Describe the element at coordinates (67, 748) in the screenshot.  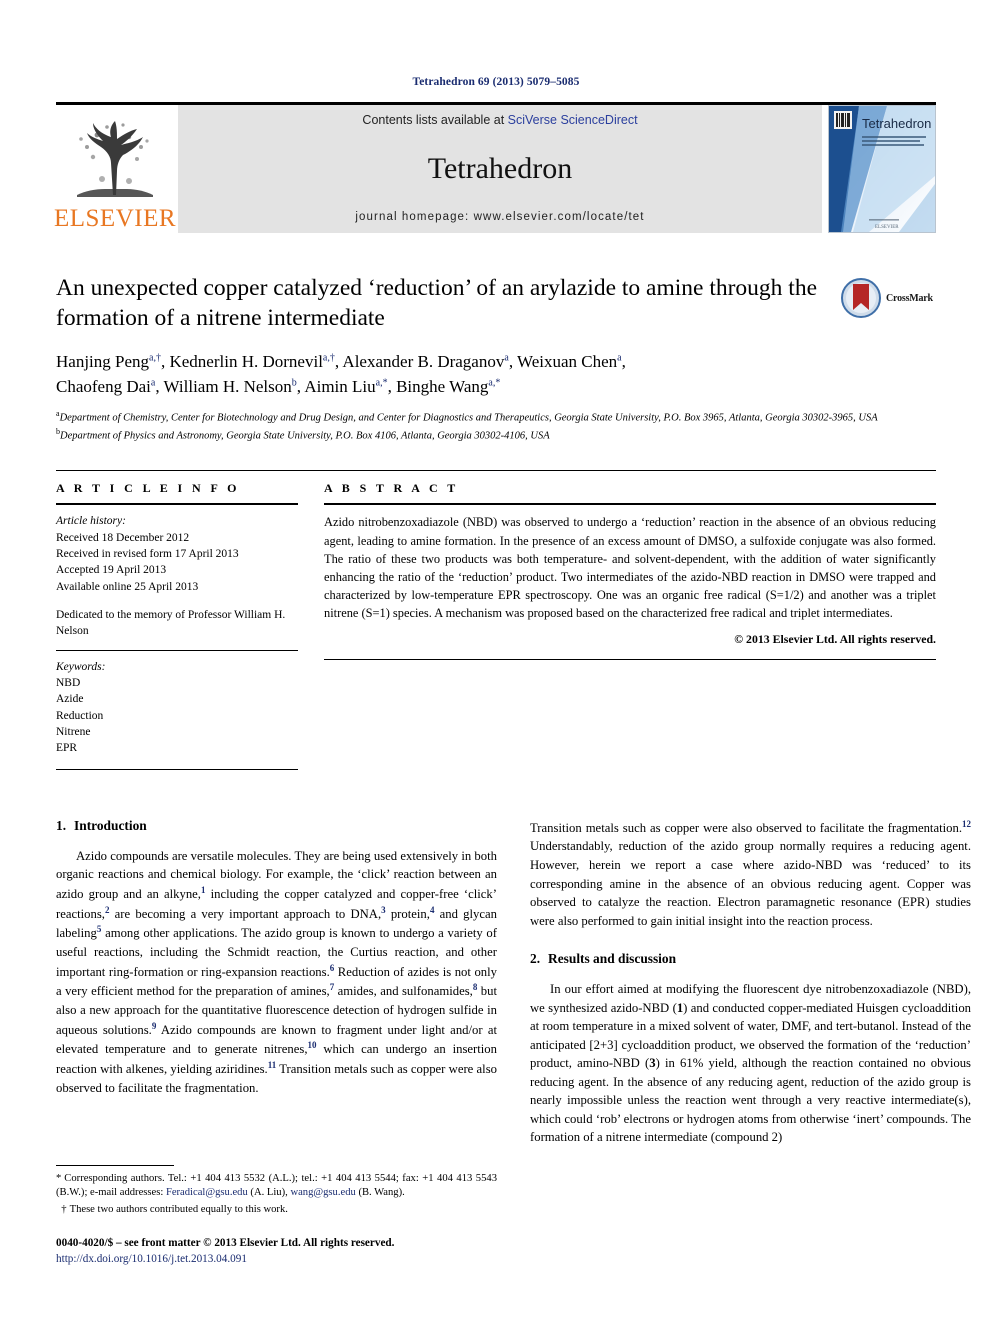
I see `keyword-item: EPR` at that location.